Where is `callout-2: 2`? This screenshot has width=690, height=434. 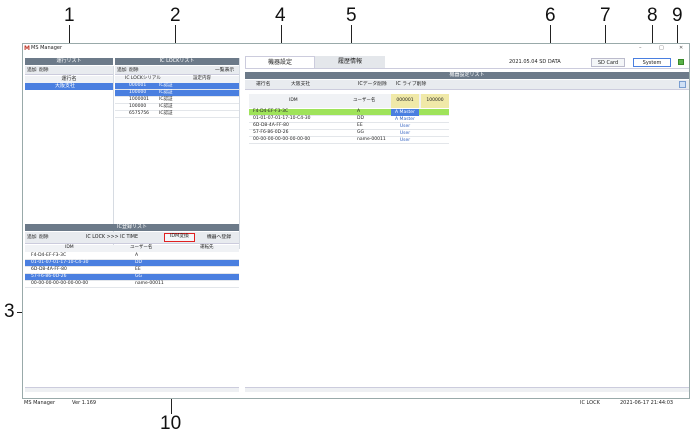 callout-2: 2 is located at coordinates (175, 15).